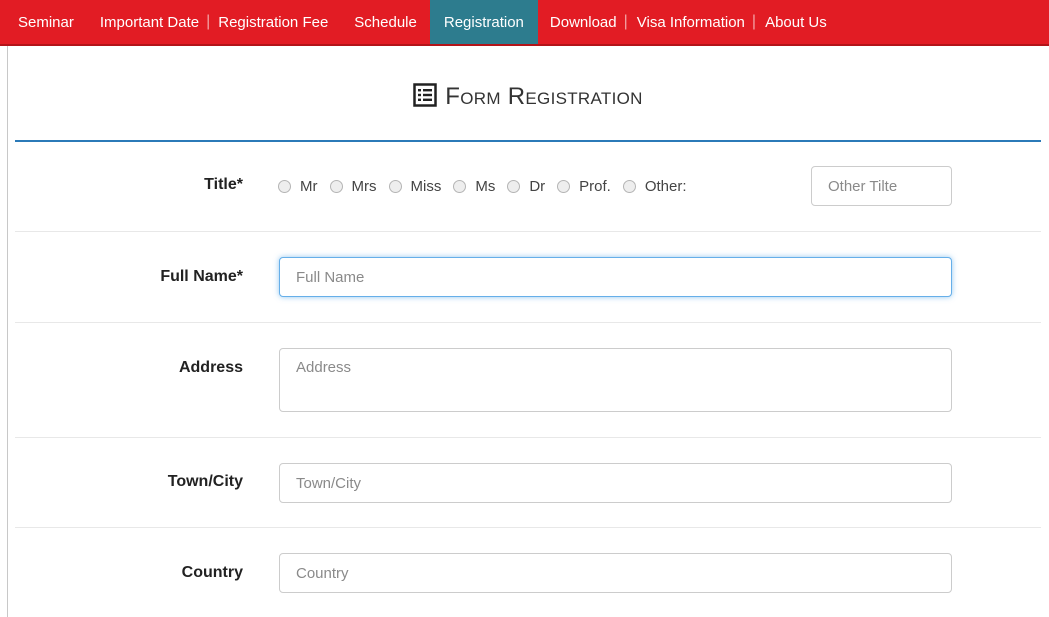 This screenshot has height=617, width=1049. Describe the element at coordinates (544, 96) in the screenshot. I see `form-title: Form Registration` at that location.